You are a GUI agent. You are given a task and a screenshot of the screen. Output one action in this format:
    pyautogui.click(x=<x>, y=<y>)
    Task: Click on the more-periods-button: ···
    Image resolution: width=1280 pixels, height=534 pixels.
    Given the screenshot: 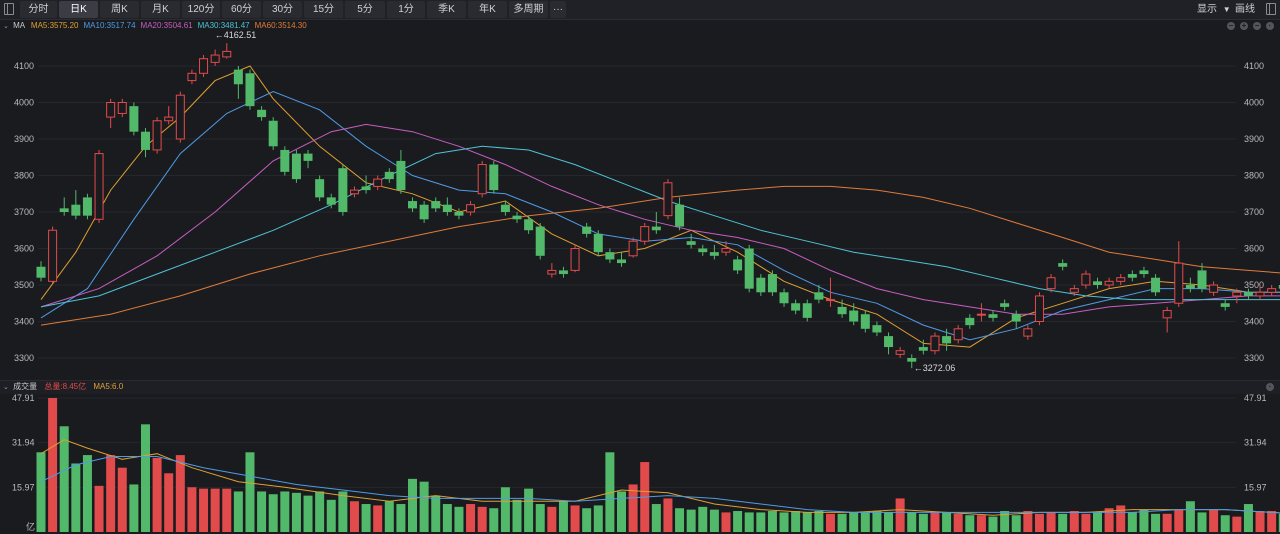 What is the action you would take?
    pyautogui.click(x=558, y=9)
    